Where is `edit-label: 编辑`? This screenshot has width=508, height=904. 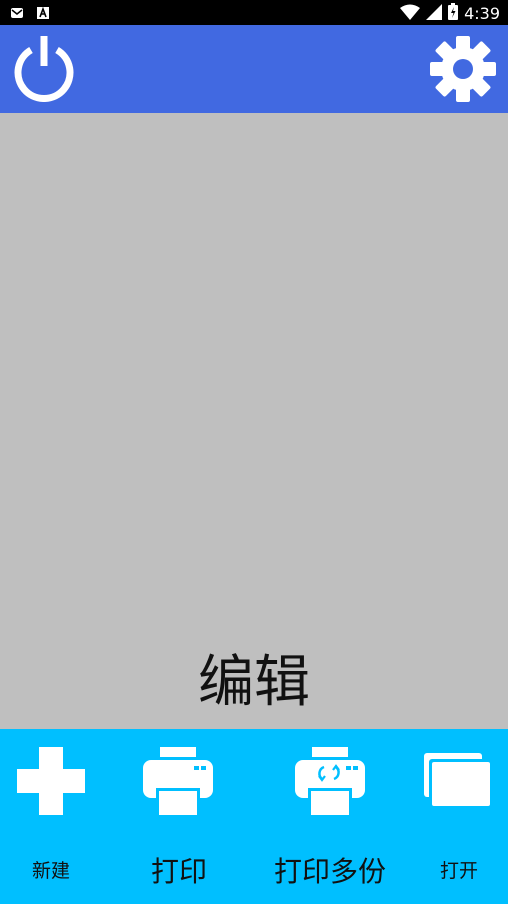
edit-label: 编辑 is located at coordinates (254, 683).